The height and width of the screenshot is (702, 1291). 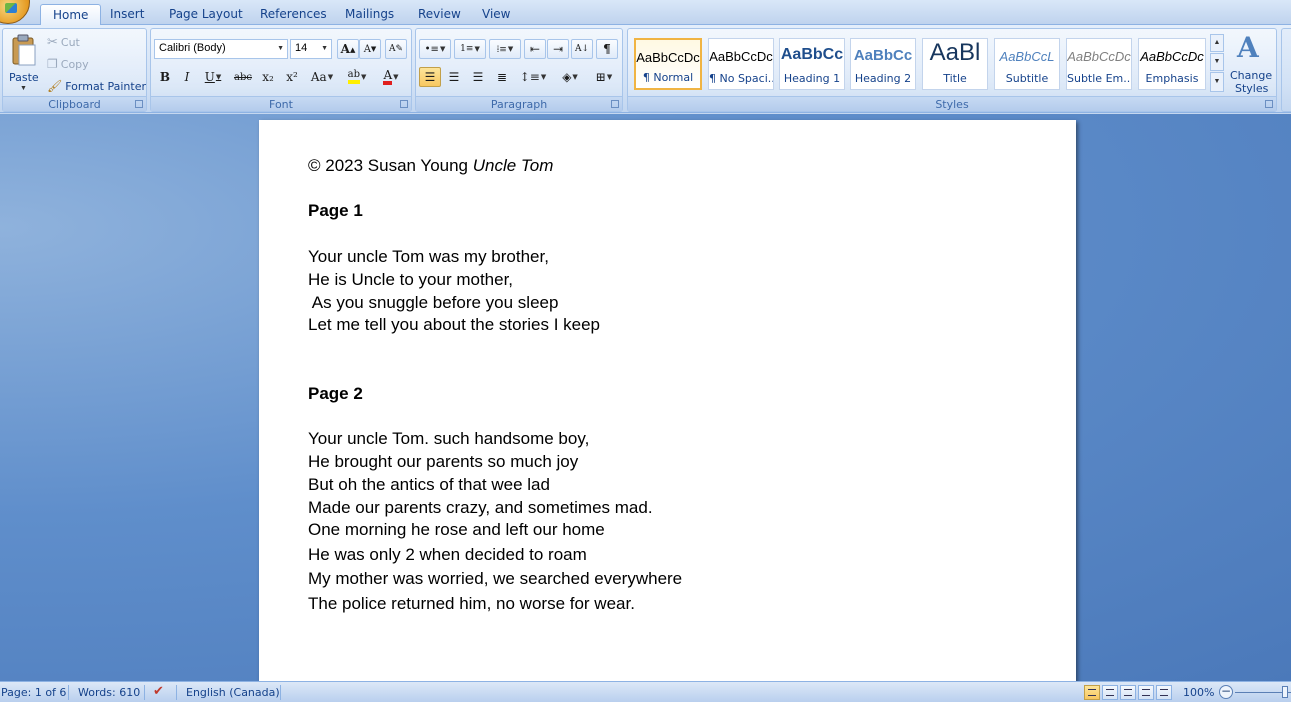 I want to click on style-normal: AaBbCcDc ¶ Normal, so click(x=668, y=64).